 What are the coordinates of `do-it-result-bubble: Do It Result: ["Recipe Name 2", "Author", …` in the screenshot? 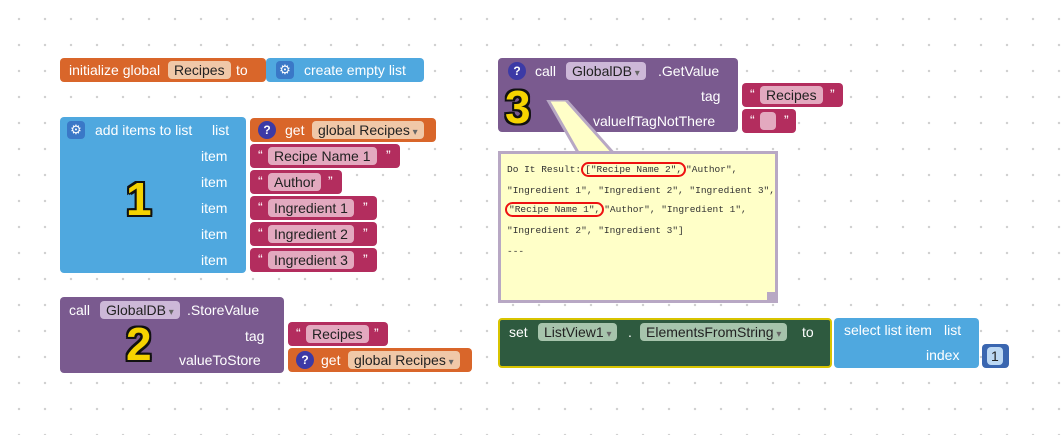 It's located at (638, 227).